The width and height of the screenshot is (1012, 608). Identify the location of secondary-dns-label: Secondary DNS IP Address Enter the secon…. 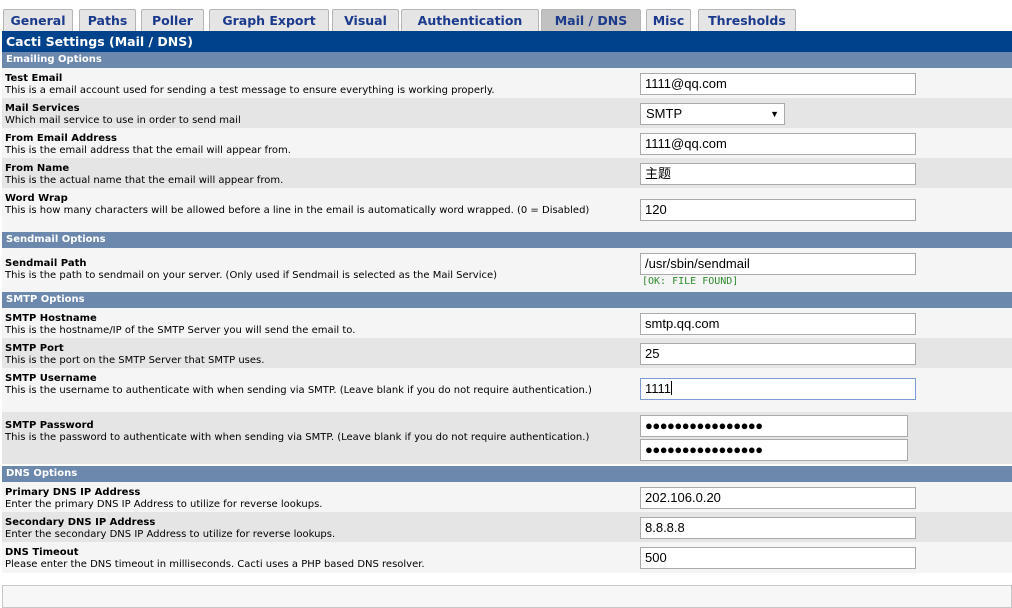
(305, 529).